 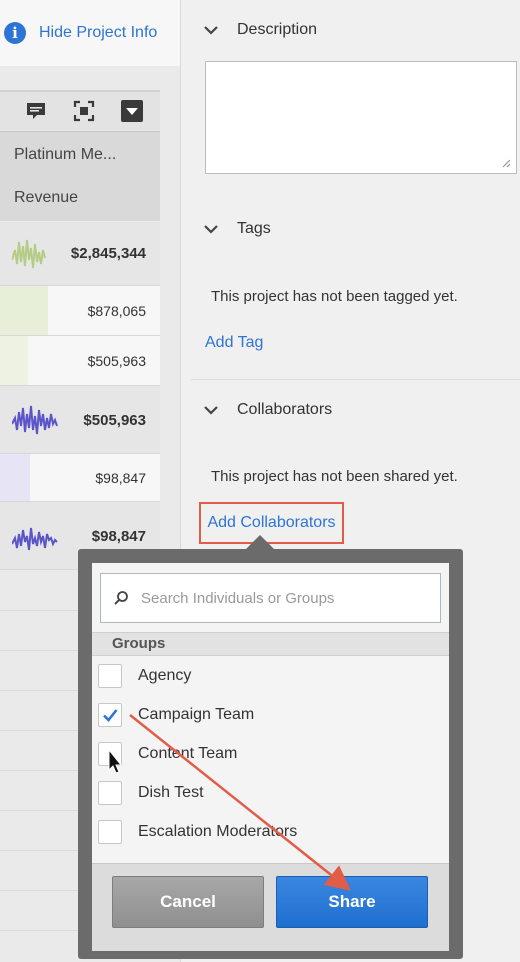 I want to click on group-option-agency: Agency, so click(x=144, y=676).